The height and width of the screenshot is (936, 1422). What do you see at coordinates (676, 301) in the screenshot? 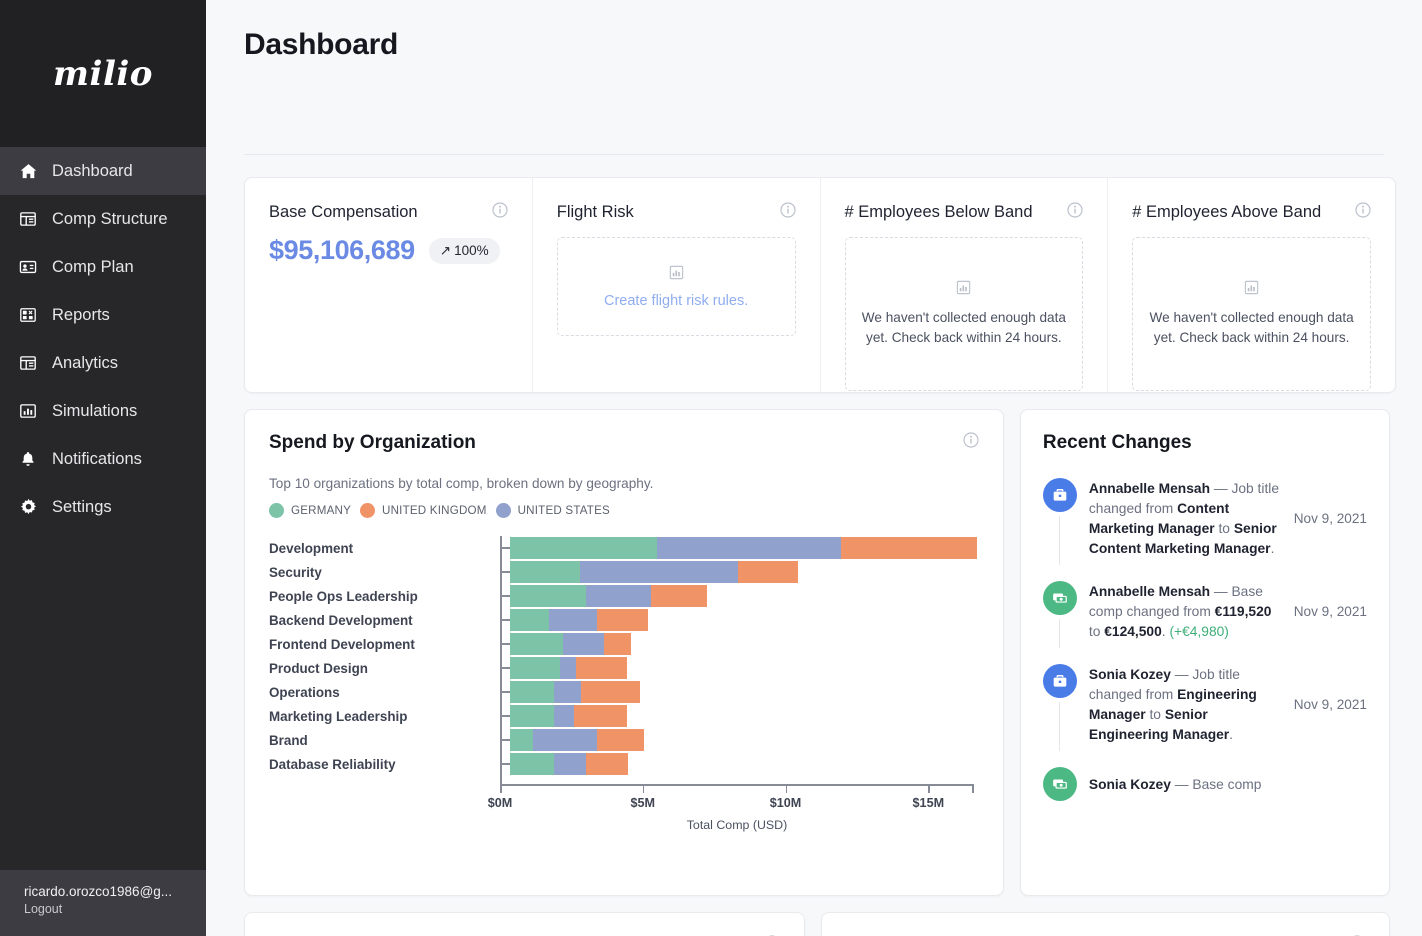
I see `create-flight-risk-rules-link: Create flight risk rules.` at bounding box center [676, 301].